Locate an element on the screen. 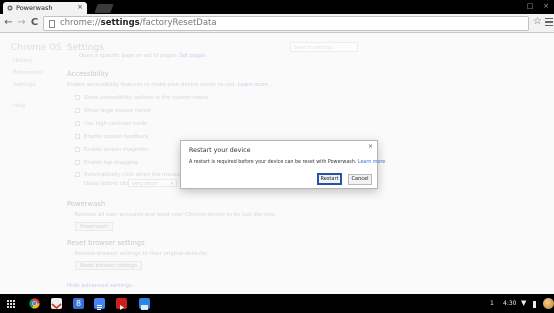  chrome-menu-icon is located at coordinates (549, 23).